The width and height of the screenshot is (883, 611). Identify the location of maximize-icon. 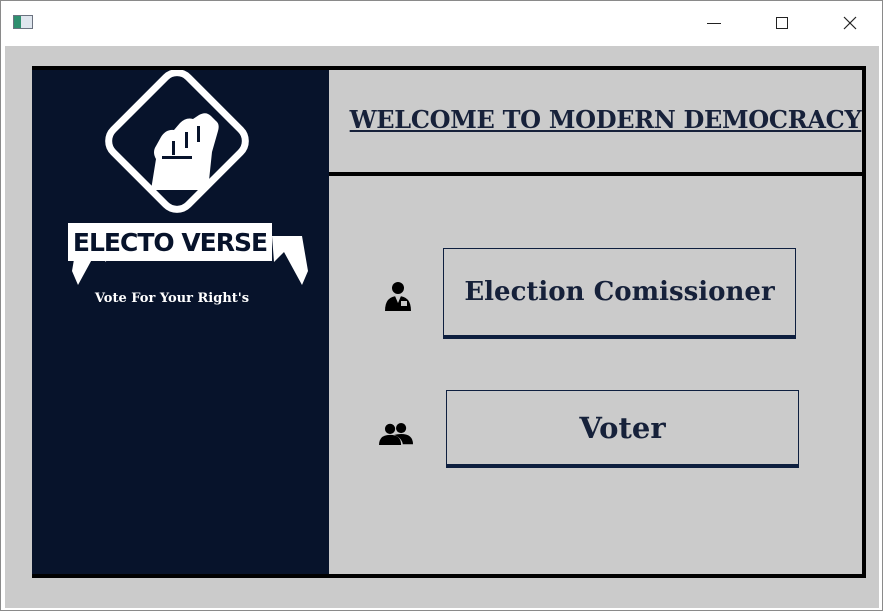
(782, 23).